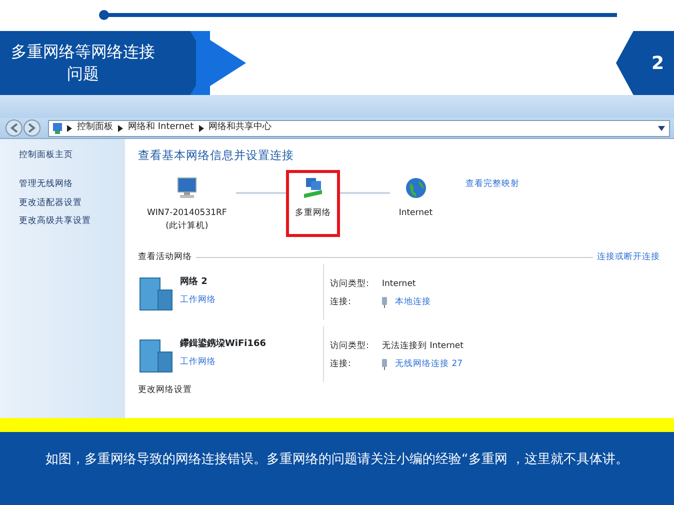  I want to click on connection-link: 本地连接, so click(413, 302).